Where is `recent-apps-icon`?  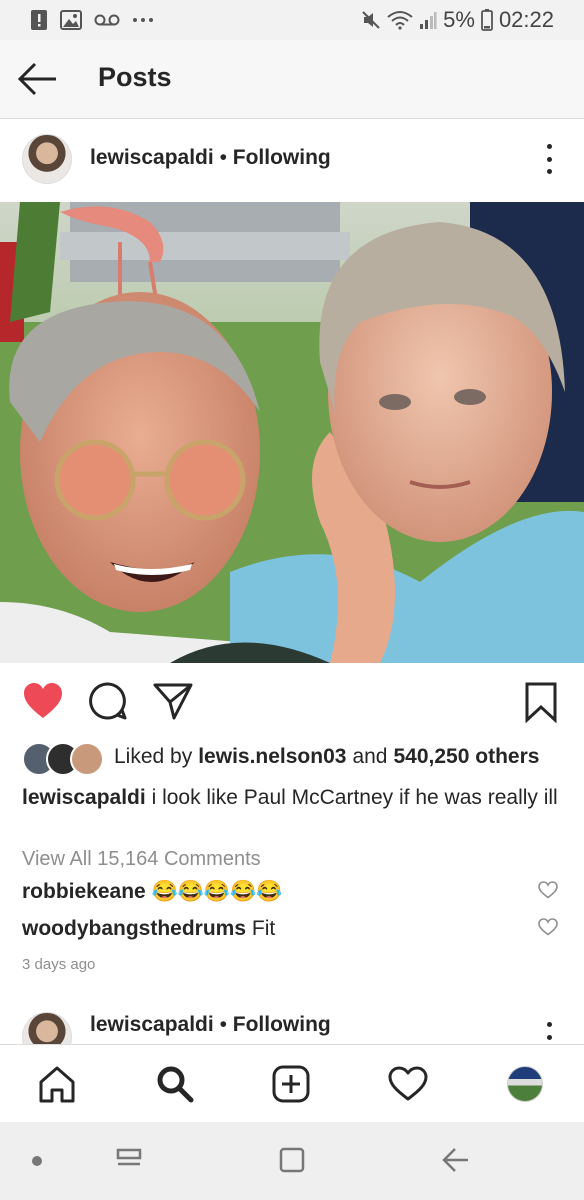 recent-apps-icon is located at coordinates (129, 1160).